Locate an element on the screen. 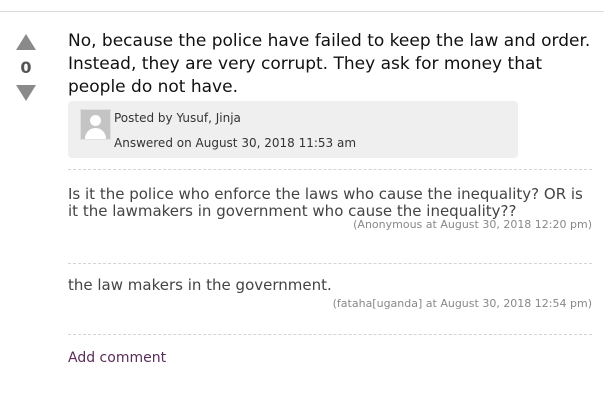  upvote-arrow-icon is located at coordinates (26, 42).